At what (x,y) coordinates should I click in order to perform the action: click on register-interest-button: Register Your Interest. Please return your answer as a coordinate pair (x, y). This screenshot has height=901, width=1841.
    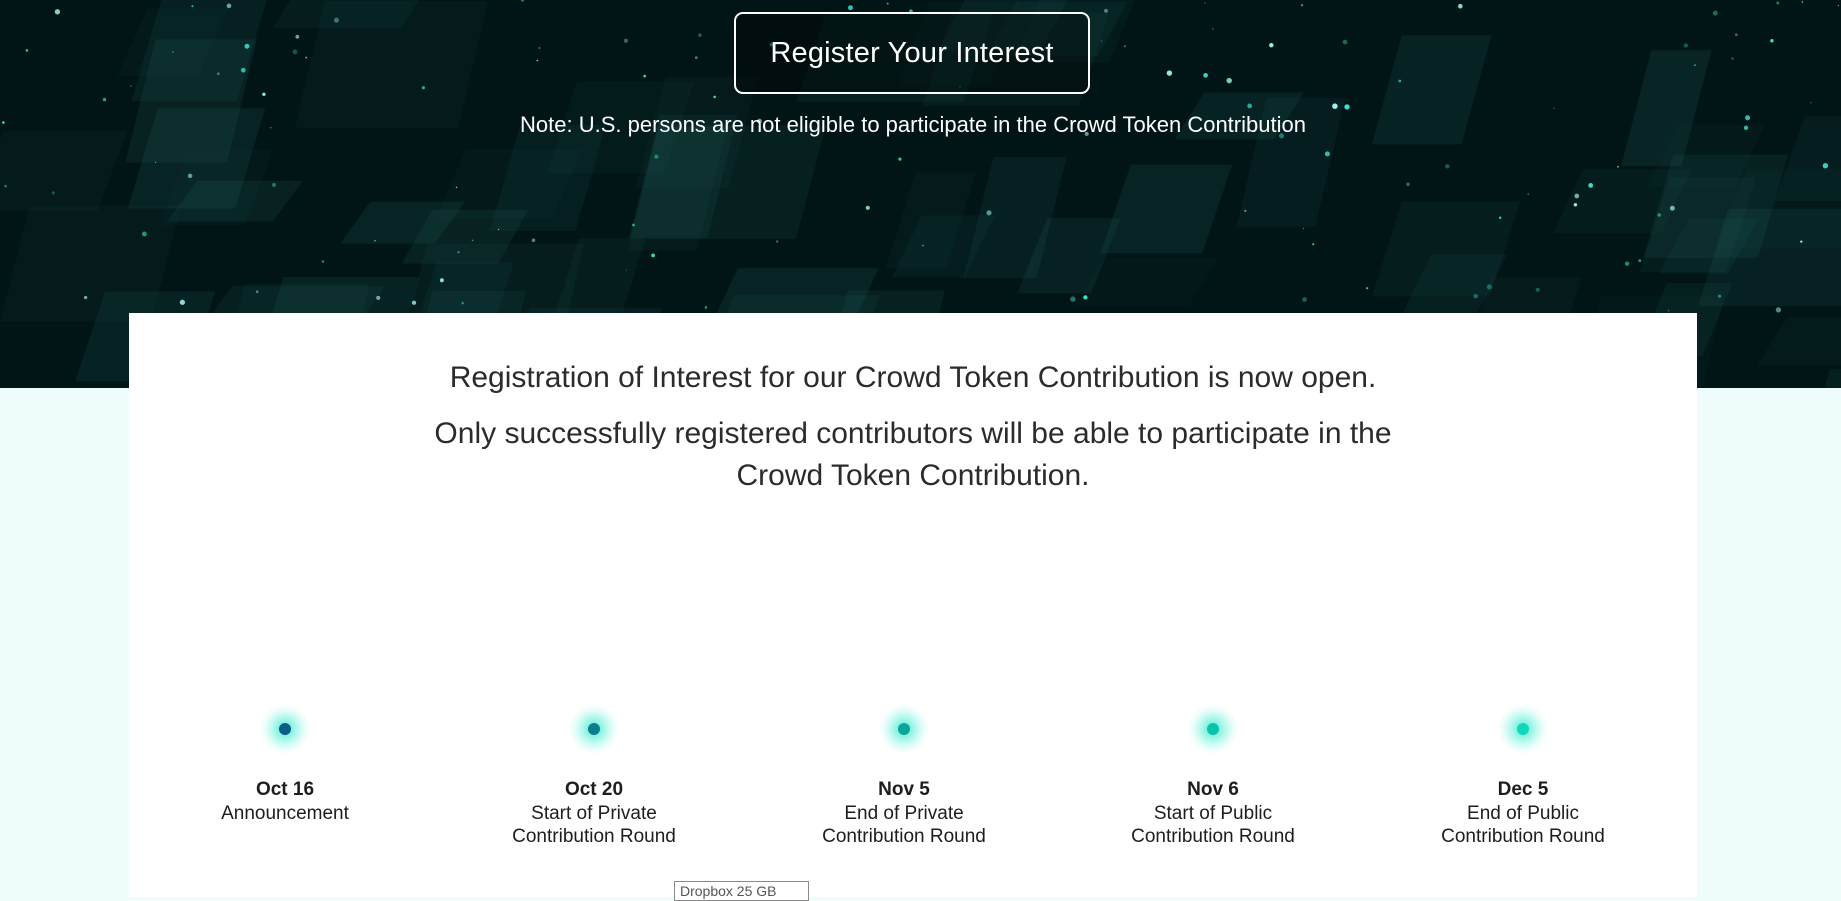
    Looking at the image, I should click on (912, 53).